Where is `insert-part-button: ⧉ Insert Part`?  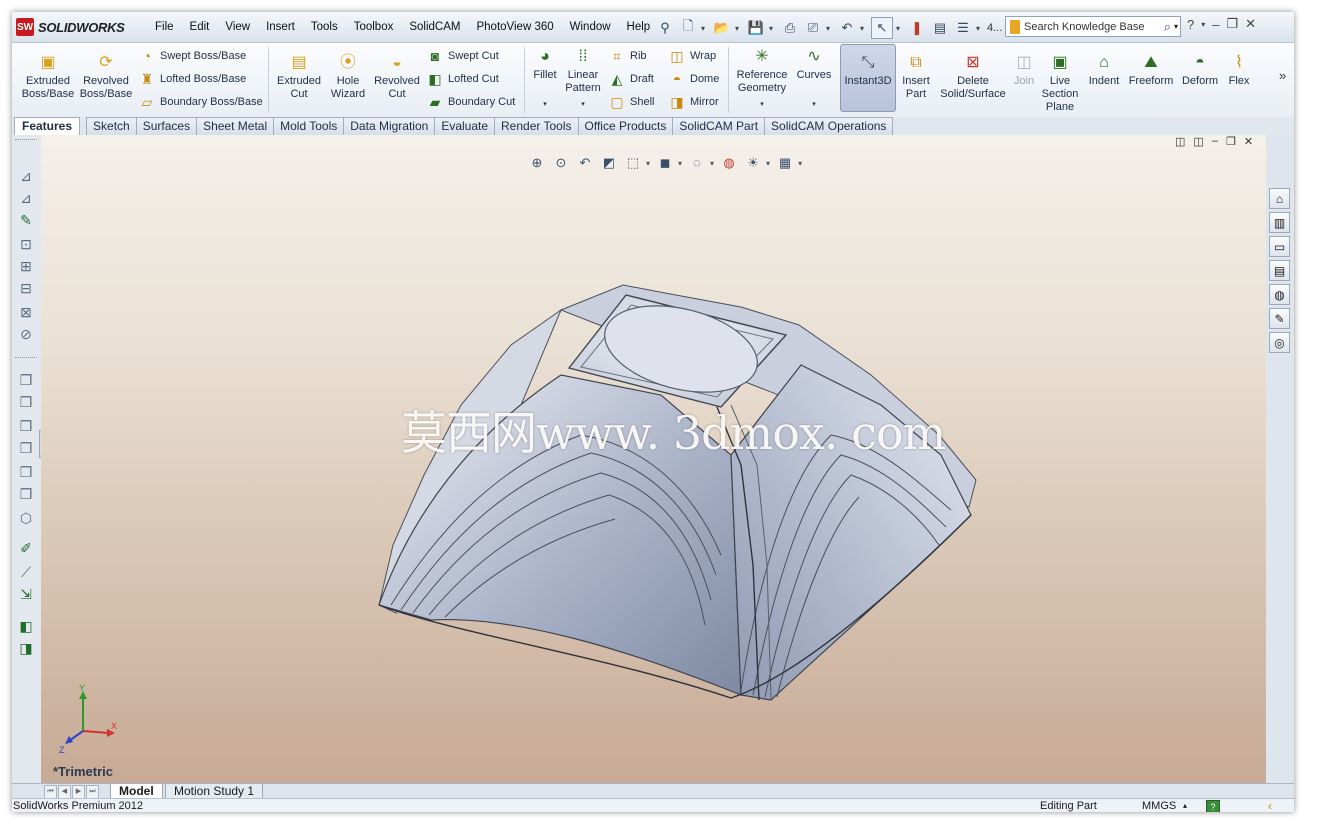 insert-part-button: ⧉ Insert Part is located at coordinates (916, 77).